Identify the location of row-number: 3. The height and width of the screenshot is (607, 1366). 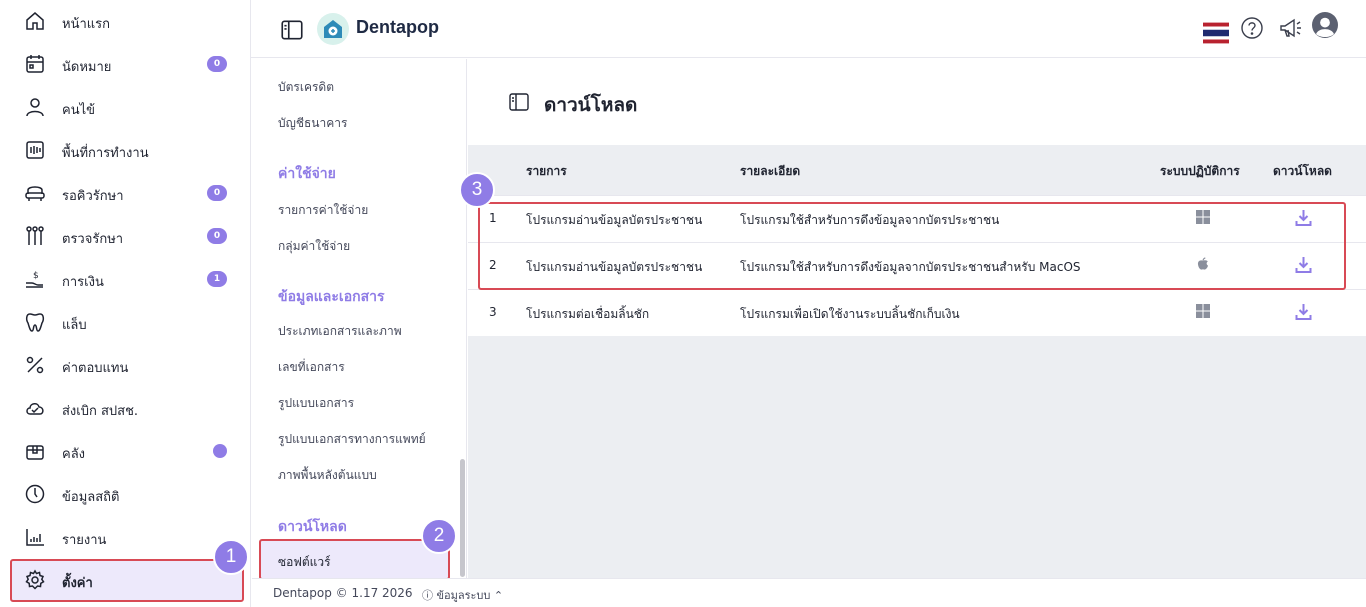
(493, 312).